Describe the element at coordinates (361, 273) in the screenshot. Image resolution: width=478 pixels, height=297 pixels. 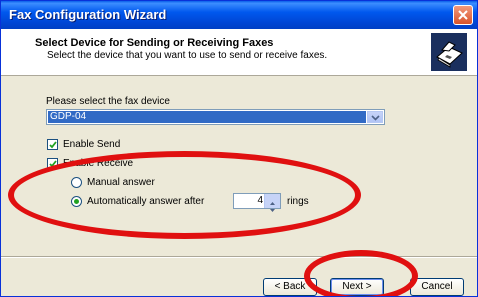
I see `annotation-ellipse` at that location.